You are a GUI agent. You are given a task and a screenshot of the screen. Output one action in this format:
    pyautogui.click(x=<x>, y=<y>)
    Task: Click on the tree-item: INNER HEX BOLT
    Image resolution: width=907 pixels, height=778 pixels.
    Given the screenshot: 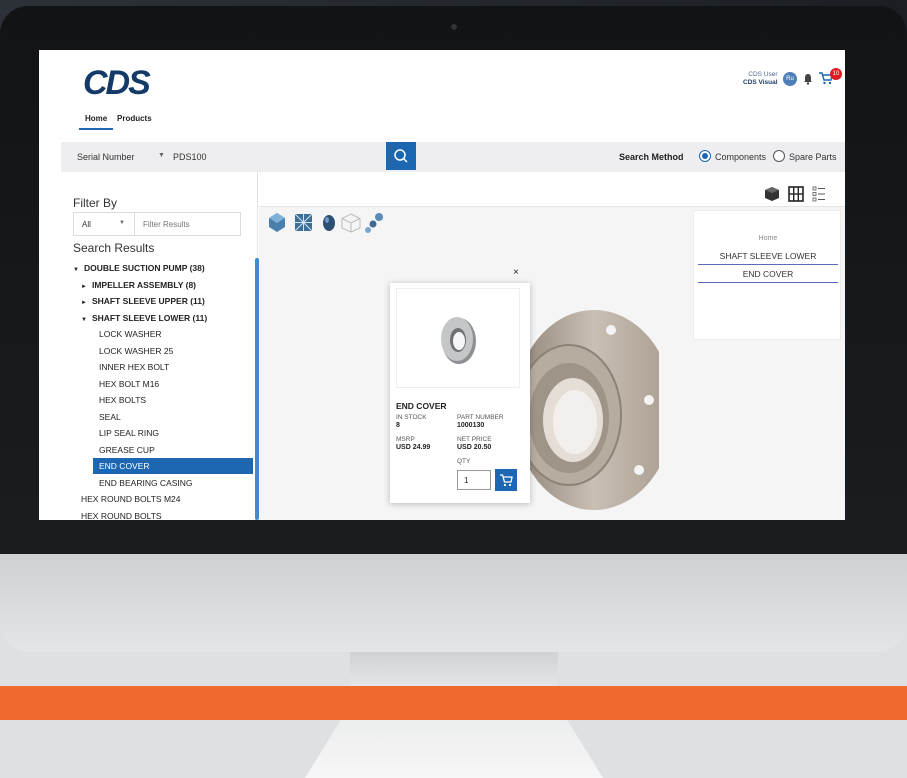 What is the action you would take?
    pyautogui.click(x=134, y=367)
    